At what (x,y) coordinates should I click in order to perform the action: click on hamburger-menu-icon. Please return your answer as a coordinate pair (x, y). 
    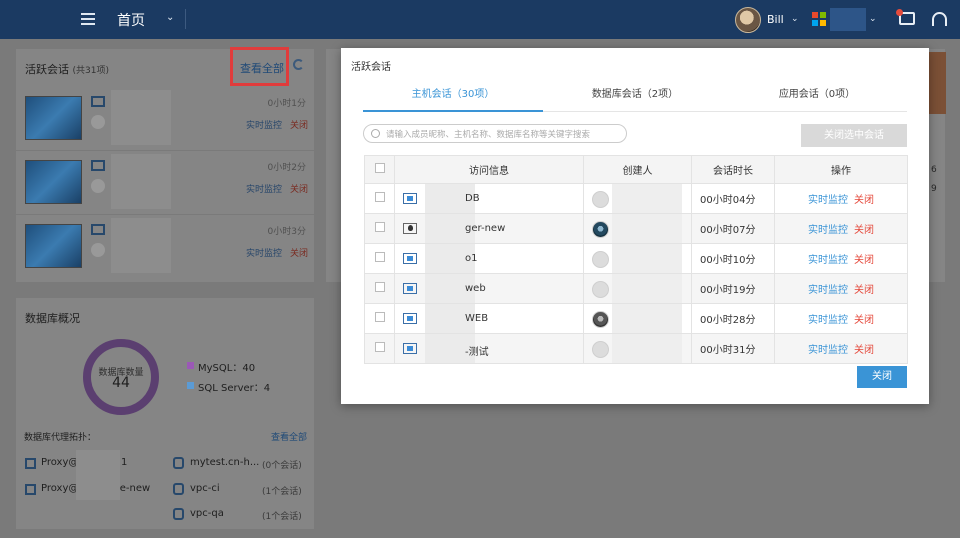
    Looking at the image, I should click on (88, 19).